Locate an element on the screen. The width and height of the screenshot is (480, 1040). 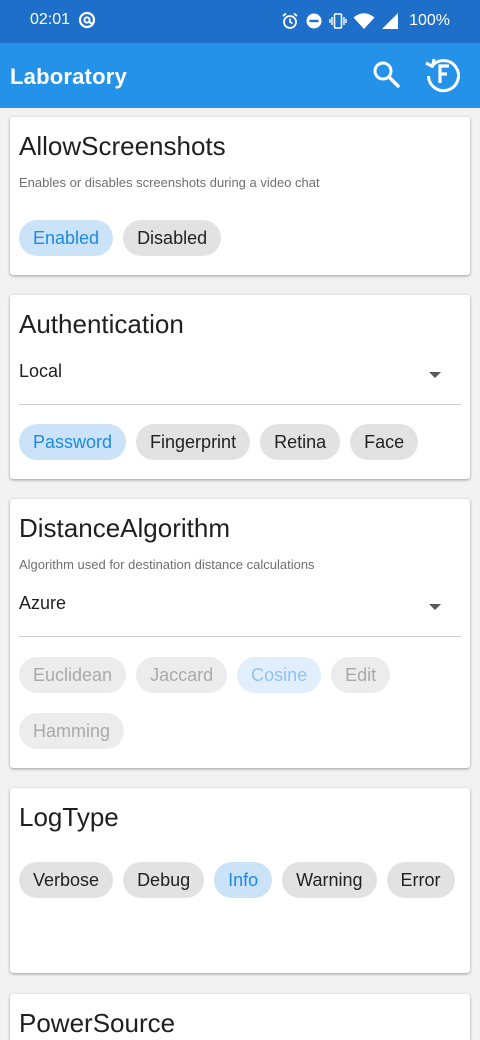
status-bar: 02:01 100% is located at coordinates (240, 21).